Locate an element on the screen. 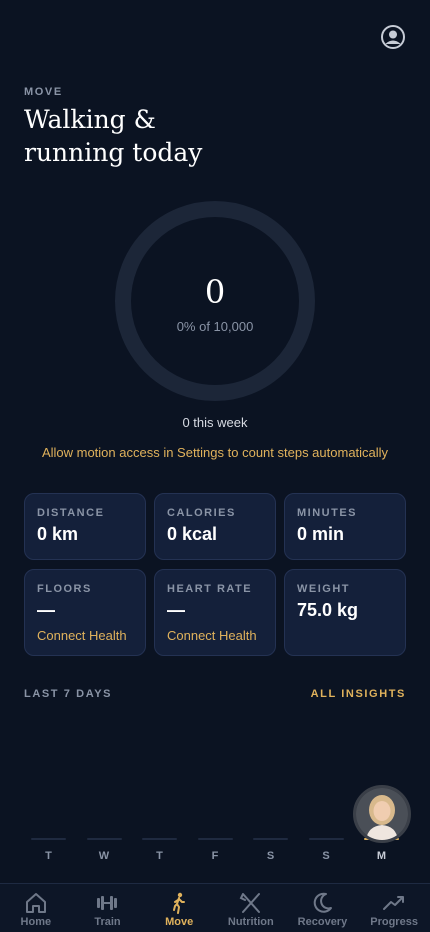 This screenshot has width=430, height=932. tab-label: Train is located at coordinates (107, 922).